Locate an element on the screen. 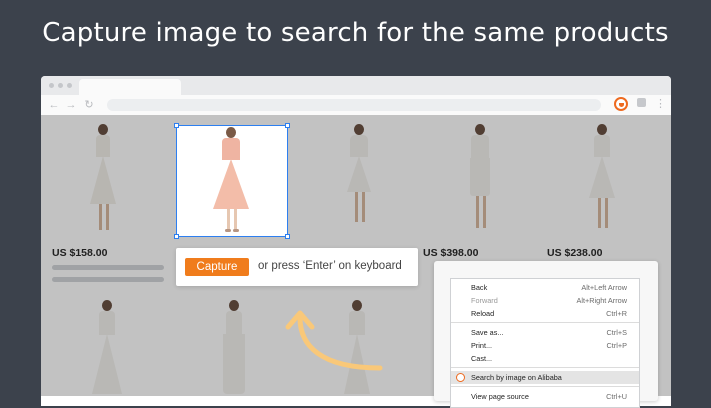 The image size is (711, 408). menu-item-save-as: Save as... Ctrl+S is located at coordinates (545, 332).